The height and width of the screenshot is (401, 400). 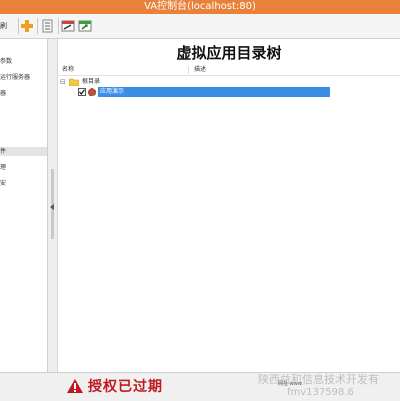 I want to click on collapse-arrow-icon, so click(x=52, y=207).